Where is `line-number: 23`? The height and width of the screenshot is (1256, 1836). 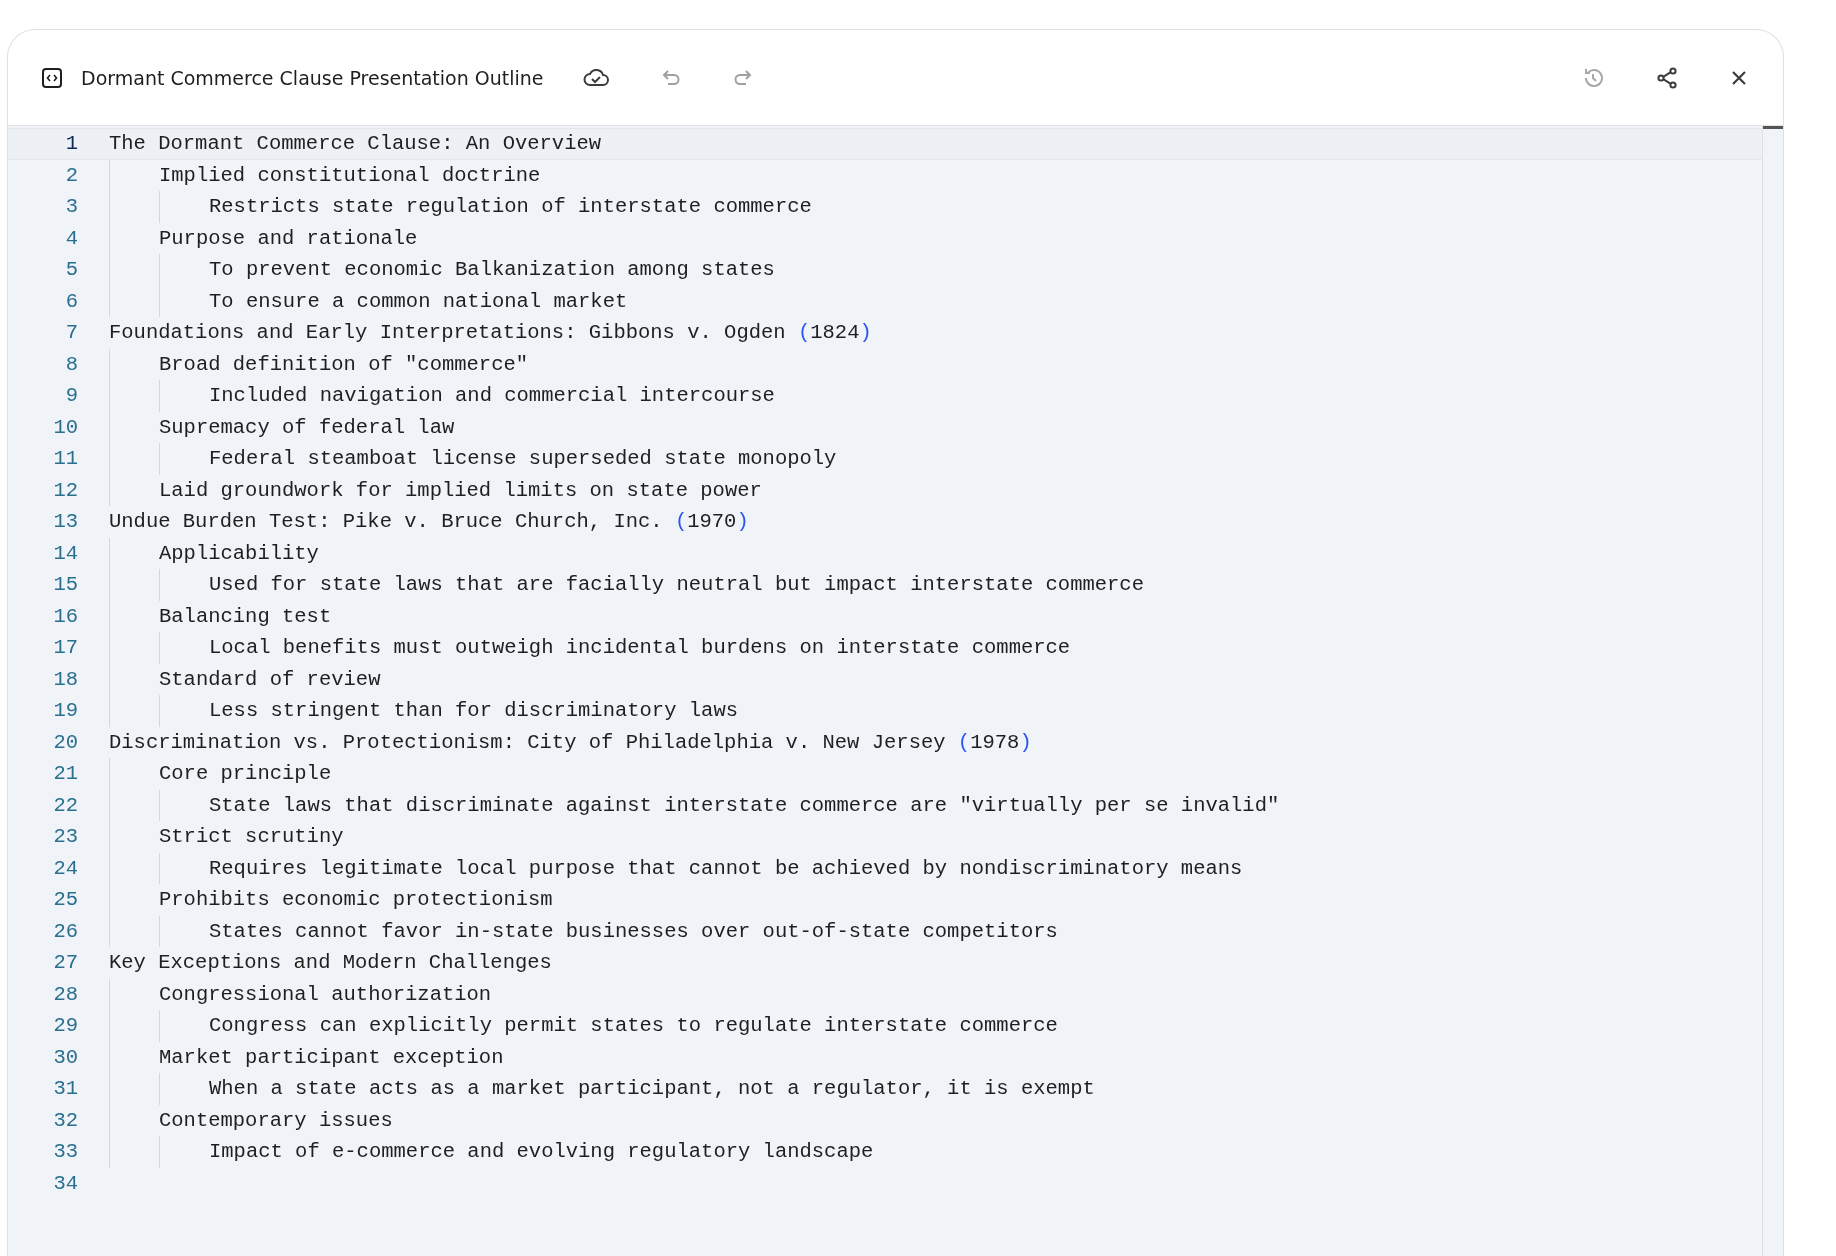 line-number: 23 is located at coordinates (65, 837).